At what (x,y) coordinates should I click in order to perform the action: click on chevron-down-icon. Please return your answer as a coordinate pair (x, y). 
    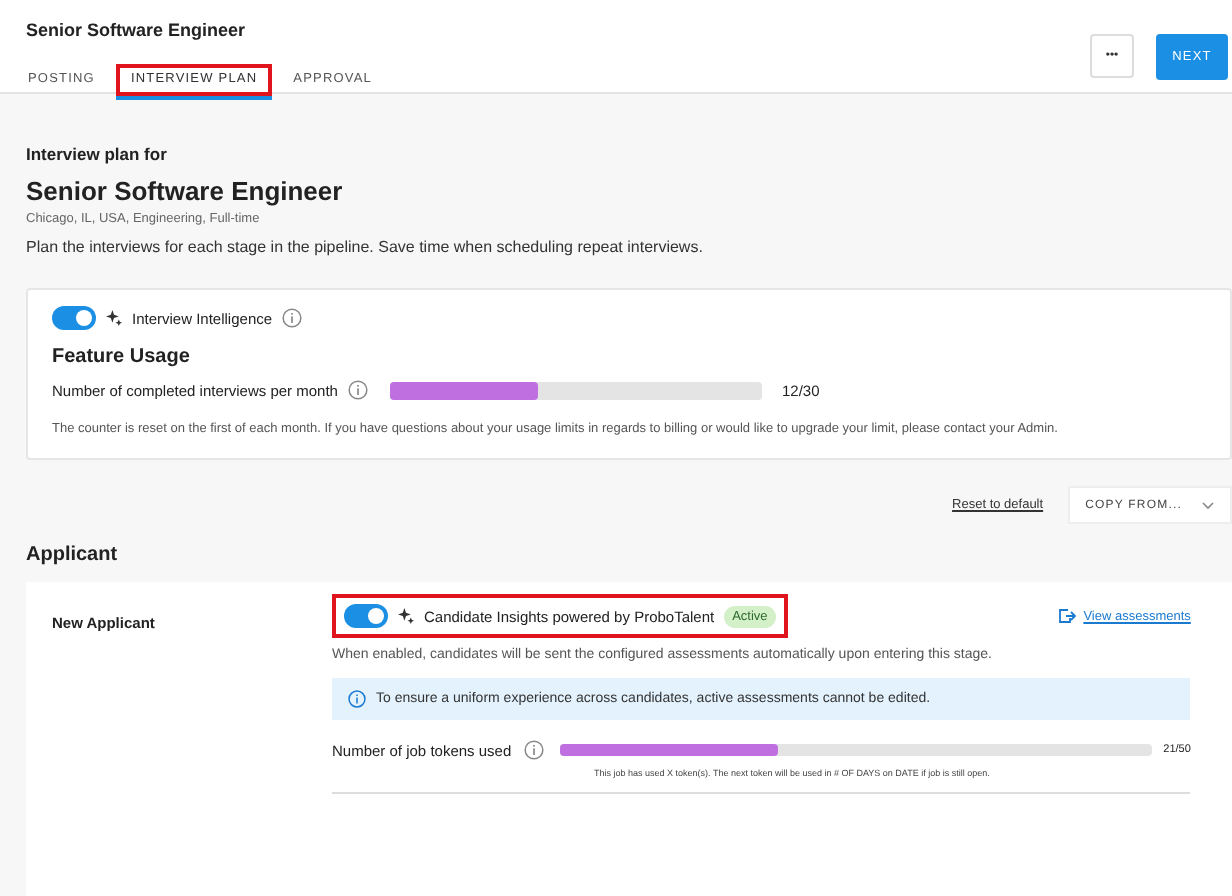
    Looking at the image, I should click on (1208, 505).